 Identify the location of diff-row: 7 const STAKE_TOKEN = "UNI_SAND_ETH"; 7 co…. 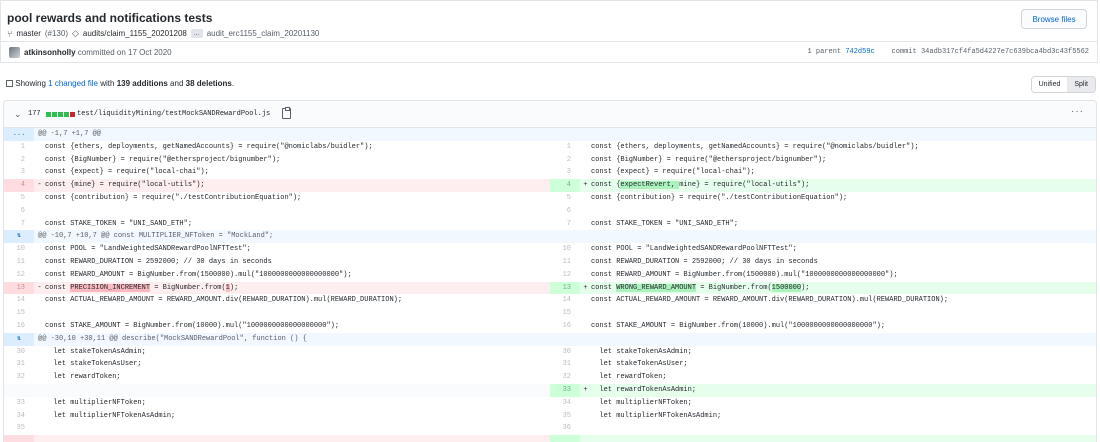
(379, 223).